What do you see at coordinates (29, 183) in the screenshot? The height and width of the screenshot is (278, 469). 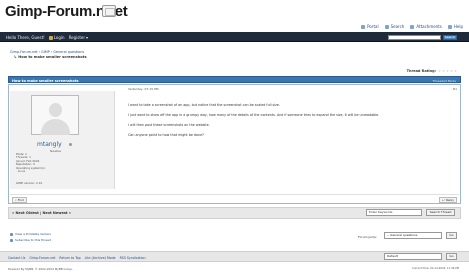 I see `gimp-version: GIMP version: 2.10` at bounding box center [29, 183].